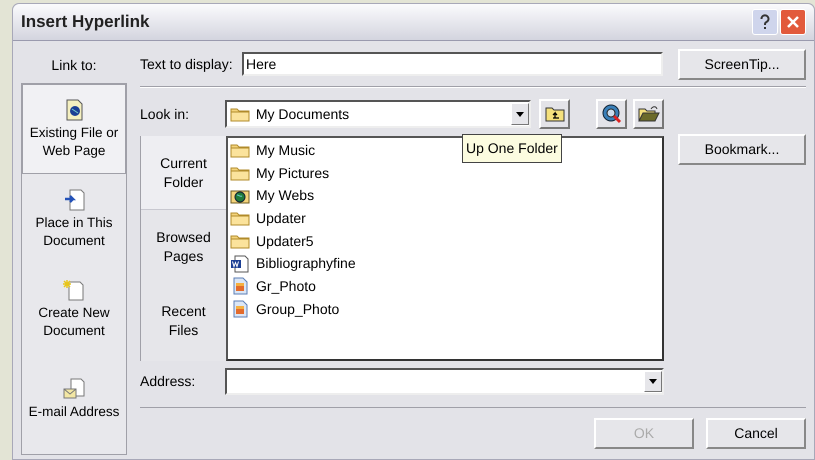  What do you see at coordinates (273, 196) in the screenshot?
I see `file-list-item: My Webs` at bounding box center [273, 196].